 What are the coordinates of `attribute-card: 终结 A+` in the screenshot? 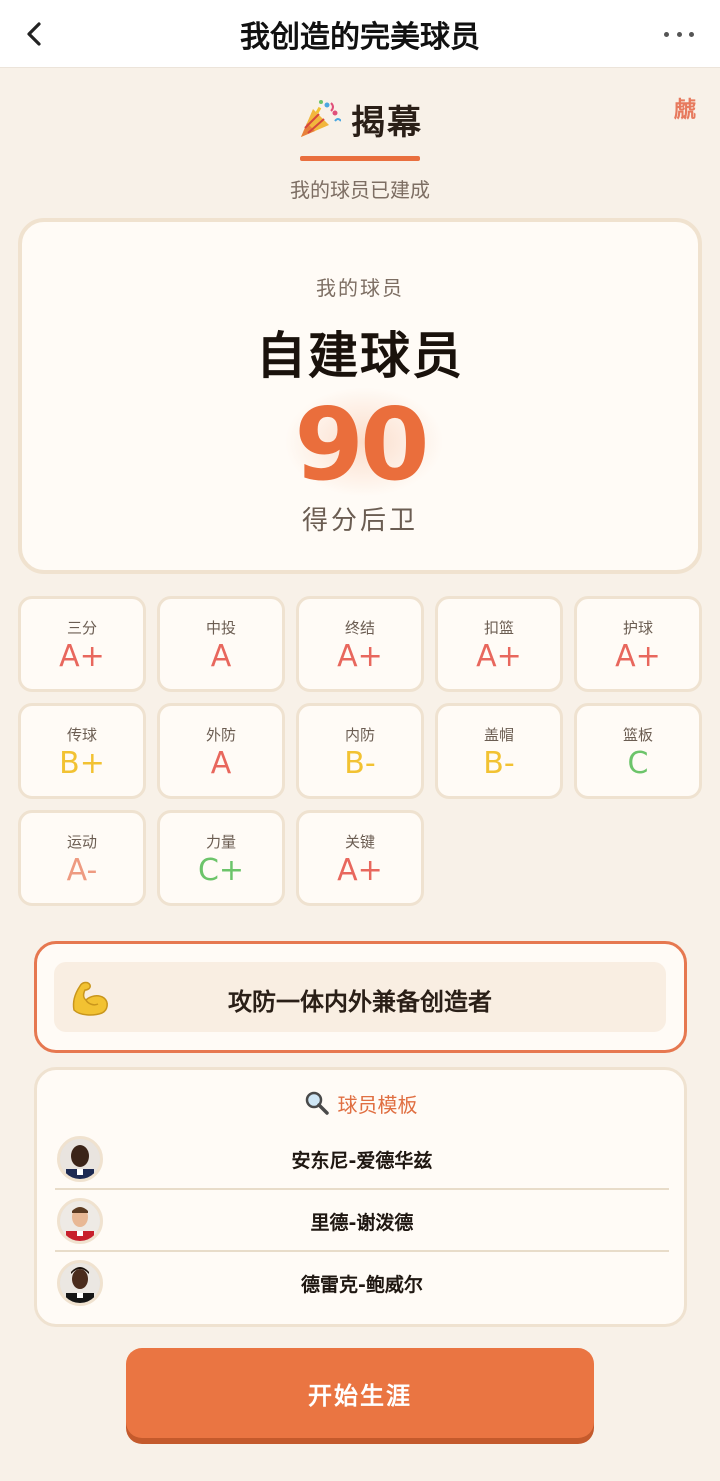 It's located at (360, 644).